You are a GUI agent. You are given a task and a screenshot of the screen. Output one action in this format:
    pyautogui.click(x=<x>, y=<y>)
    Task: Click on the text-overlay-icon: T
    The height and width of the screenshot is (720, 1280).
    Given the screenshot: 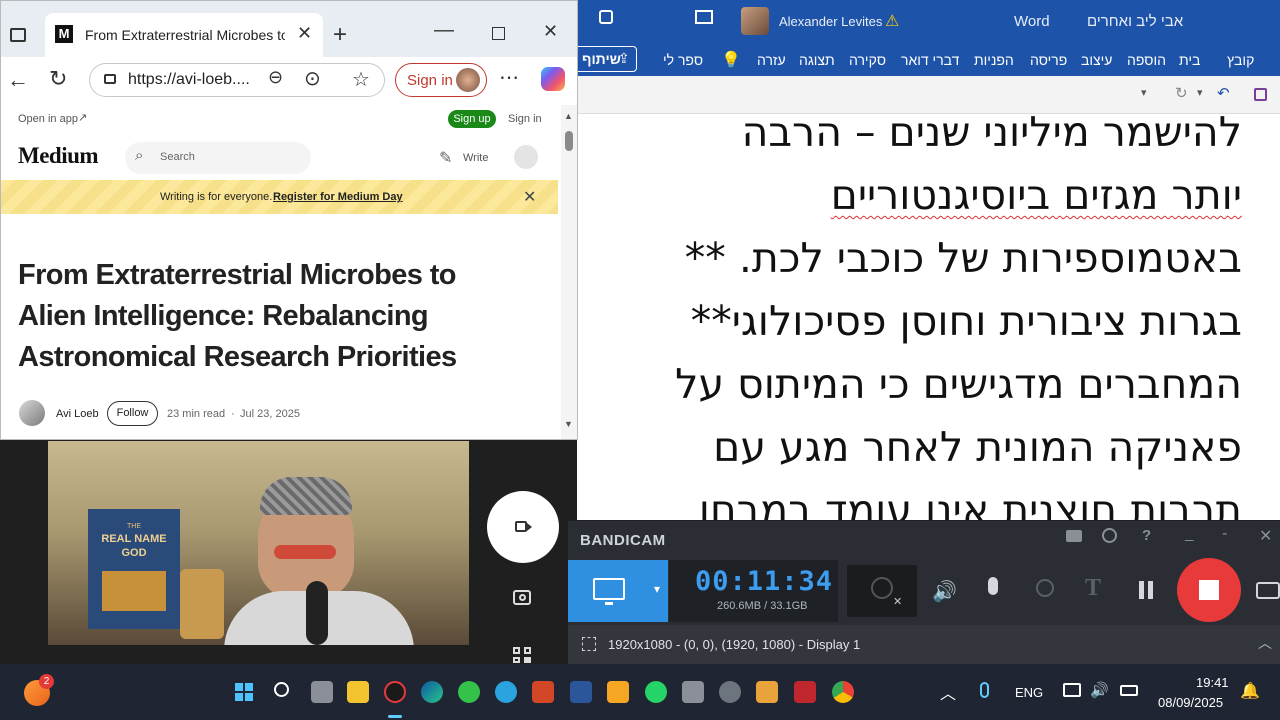 What is the action you would take?
    pyautogui.click(x=1093, y=588)
    